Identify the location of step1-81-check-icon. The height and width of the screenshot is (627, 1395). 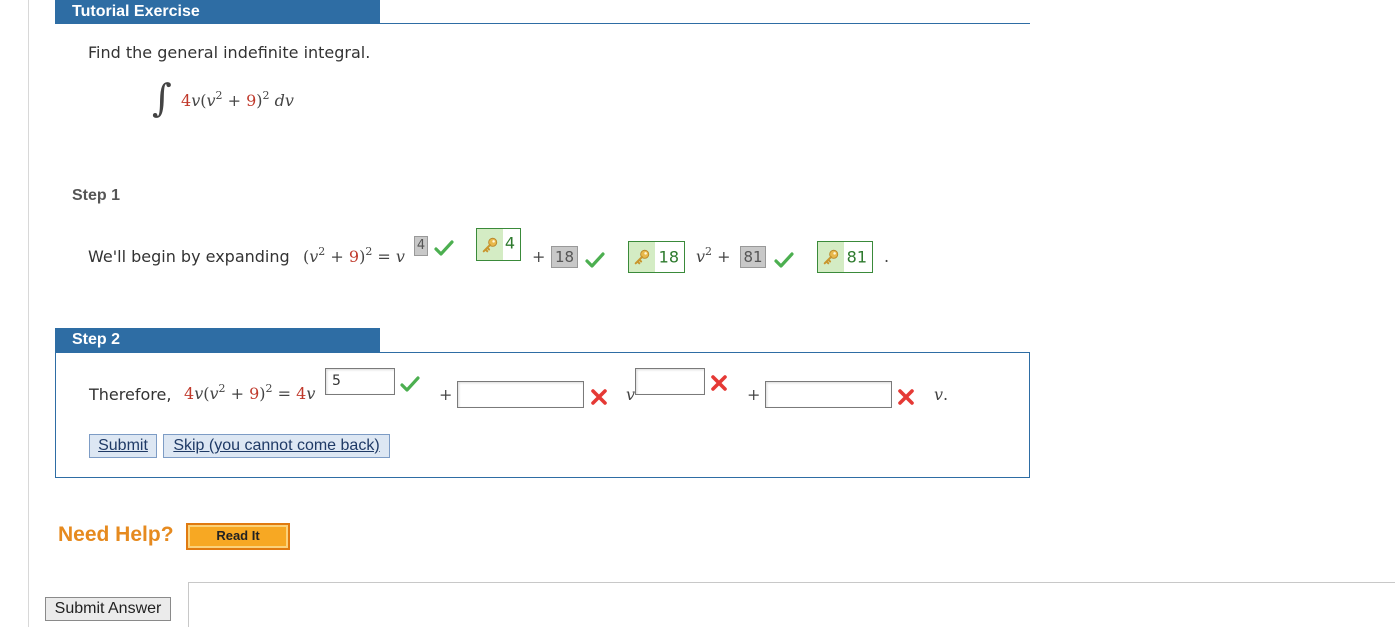
(784, 260).